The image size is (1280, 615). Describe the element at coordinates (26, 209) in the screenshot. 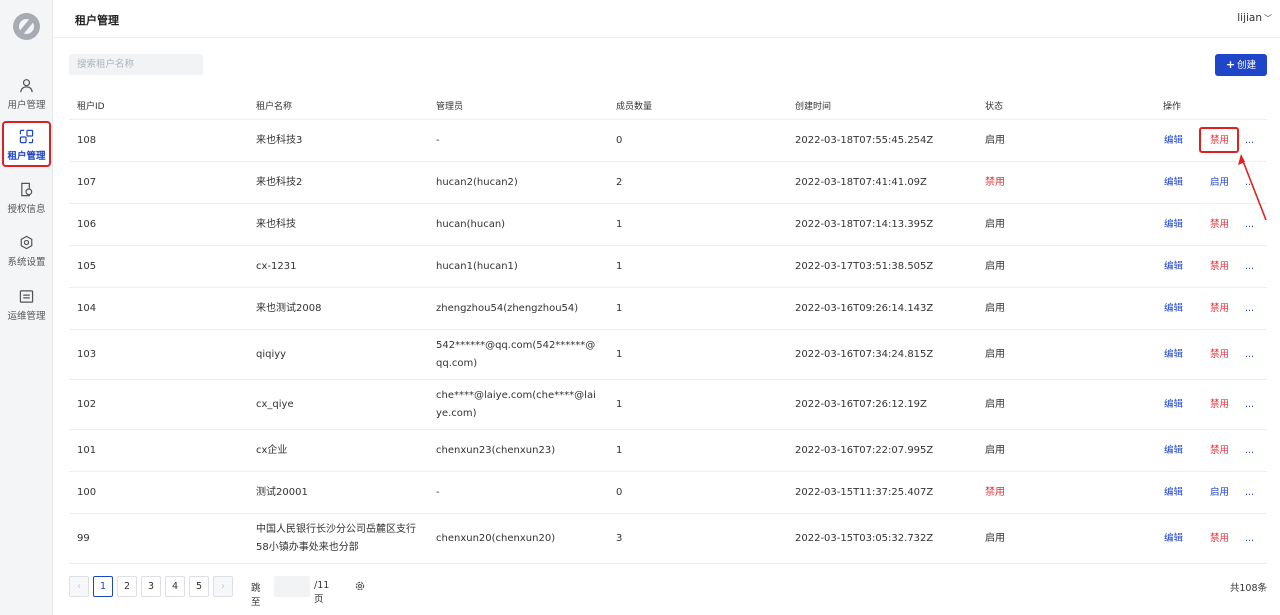

I see `sidebar-item-label: 授权信息` at that location.